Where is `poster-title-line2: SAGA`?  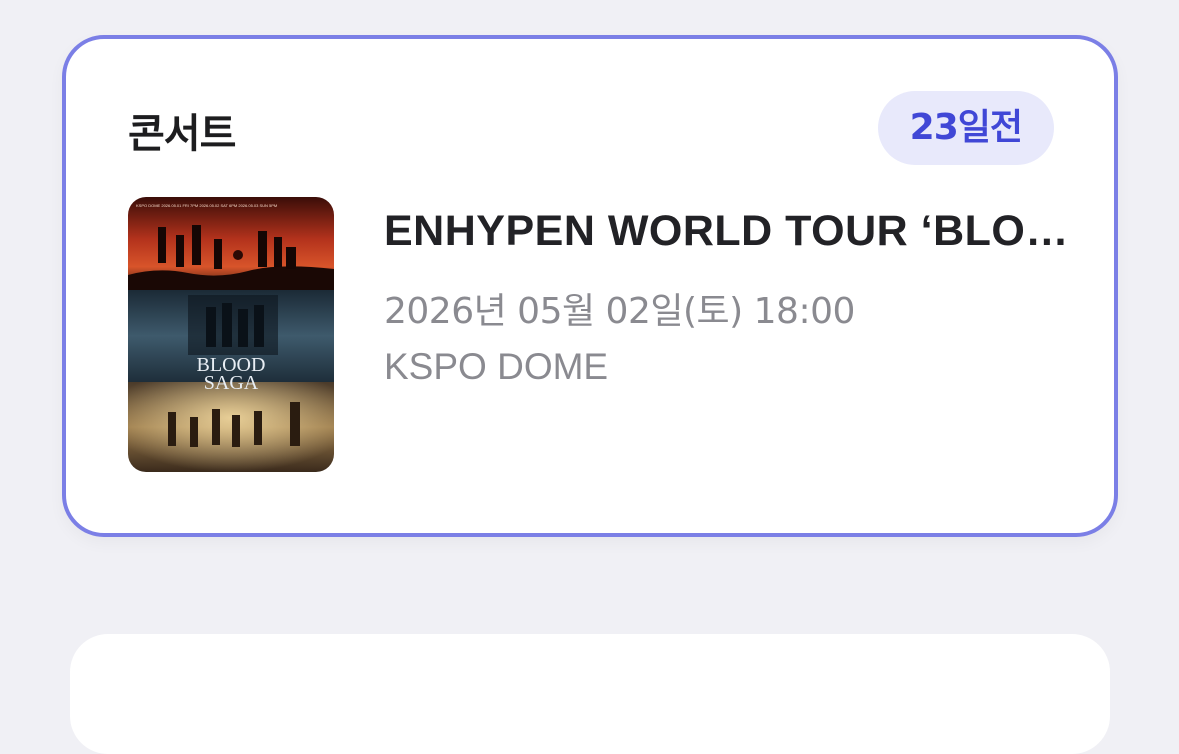
poster-title-line2: SAGA is located at coordinates (231, 383).